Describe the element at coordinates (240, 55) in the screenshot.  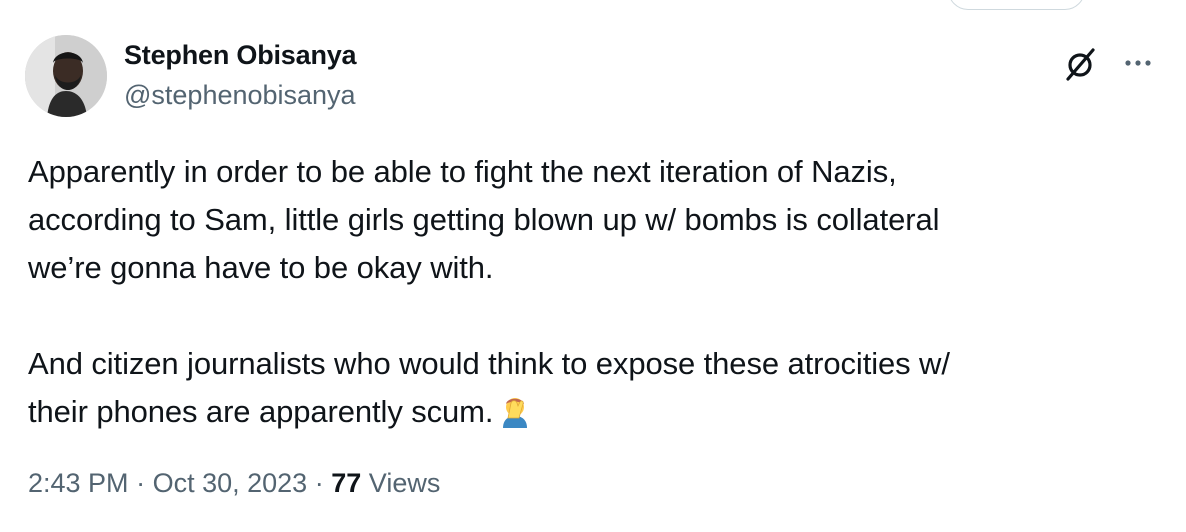
I see `author-display-name: Stephen Obisanya` at that location.